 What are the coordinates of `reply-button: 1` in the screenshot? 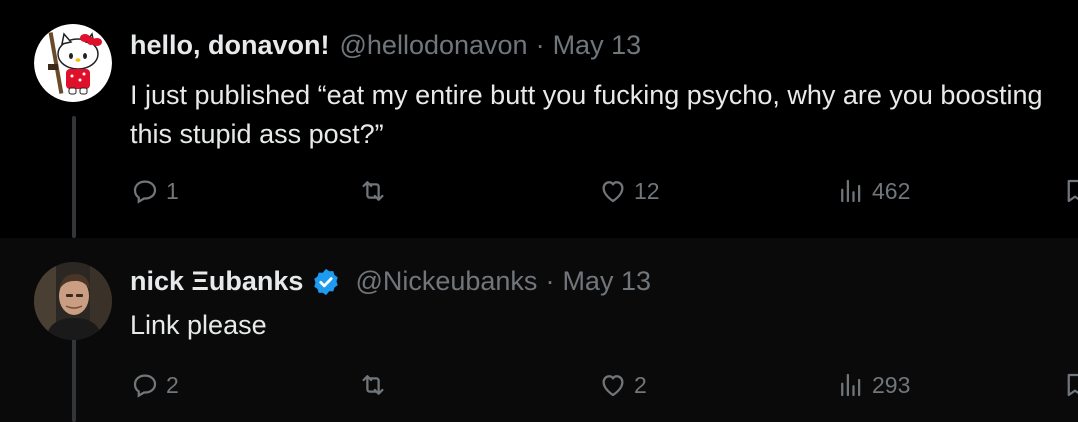 It's located at (154, 191).